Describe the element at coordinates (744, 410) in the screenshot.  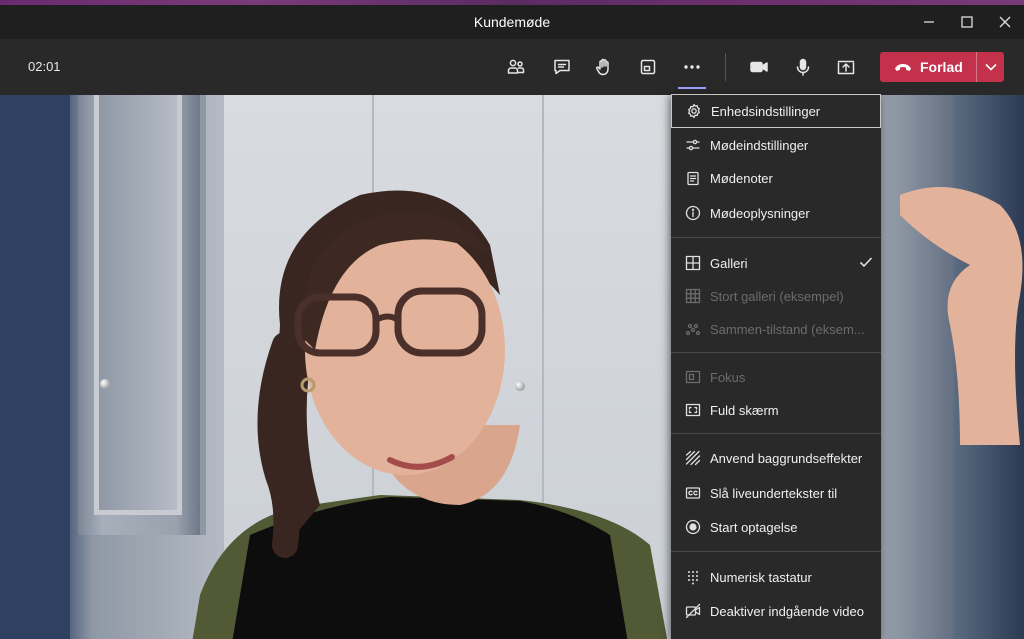
I see `menu-item-label: Fuld skærm` at that location.